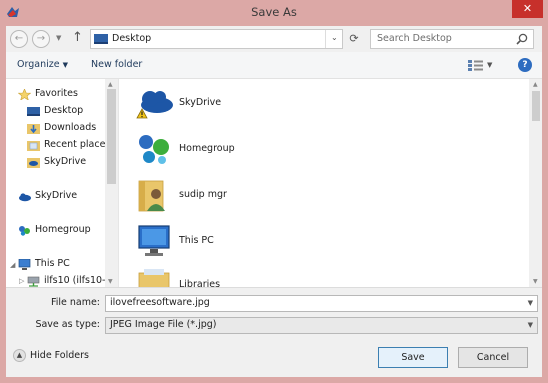 This screenshot has height=383, width=548. Describe the element at coordinates (203, 194) in the screenshot. I see `item-label: sudip mgr` at that location.